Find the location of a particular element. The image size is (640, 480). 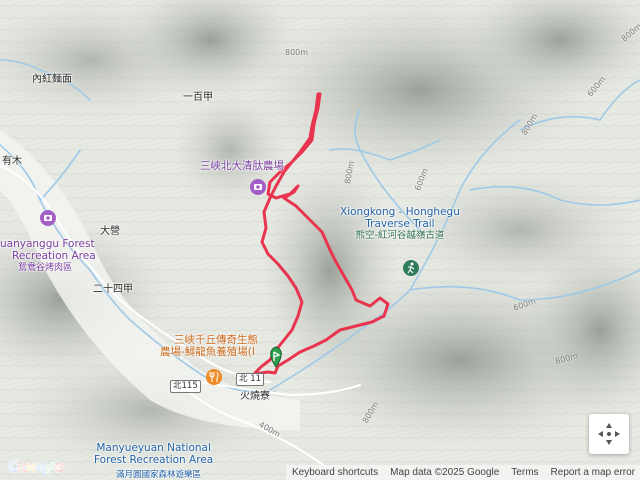

attraction-label: 三峽北大清肽農場 is located at coordinates (242, 165).